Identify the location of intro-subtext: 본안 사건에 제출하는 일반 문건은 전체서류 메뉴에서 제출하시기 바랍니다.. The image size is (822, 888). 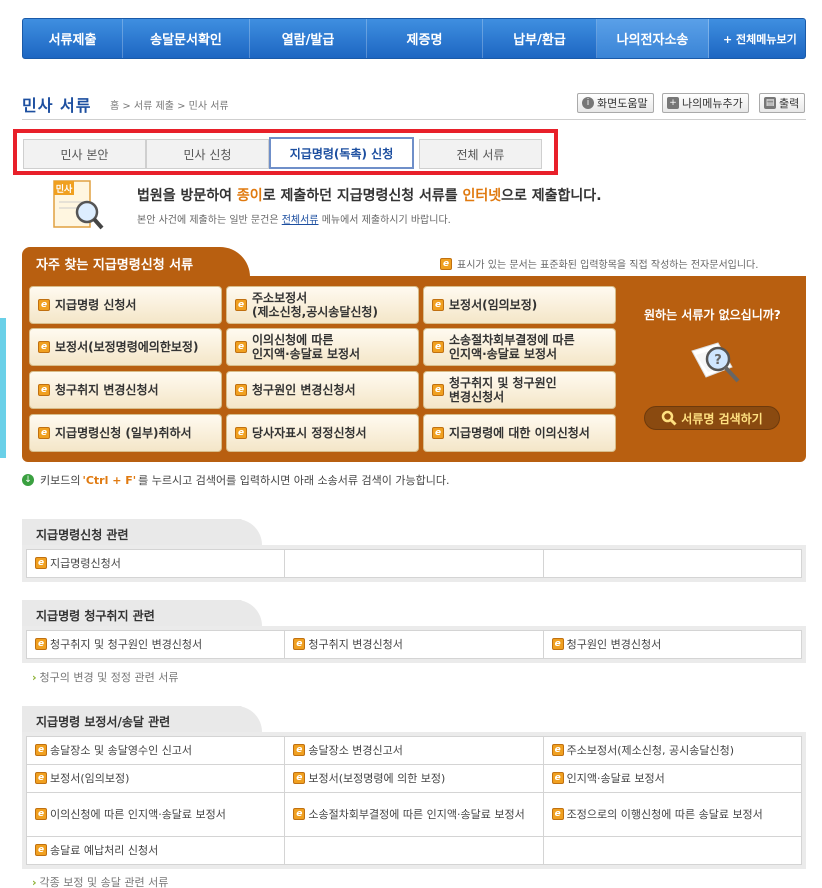
(294, 220).